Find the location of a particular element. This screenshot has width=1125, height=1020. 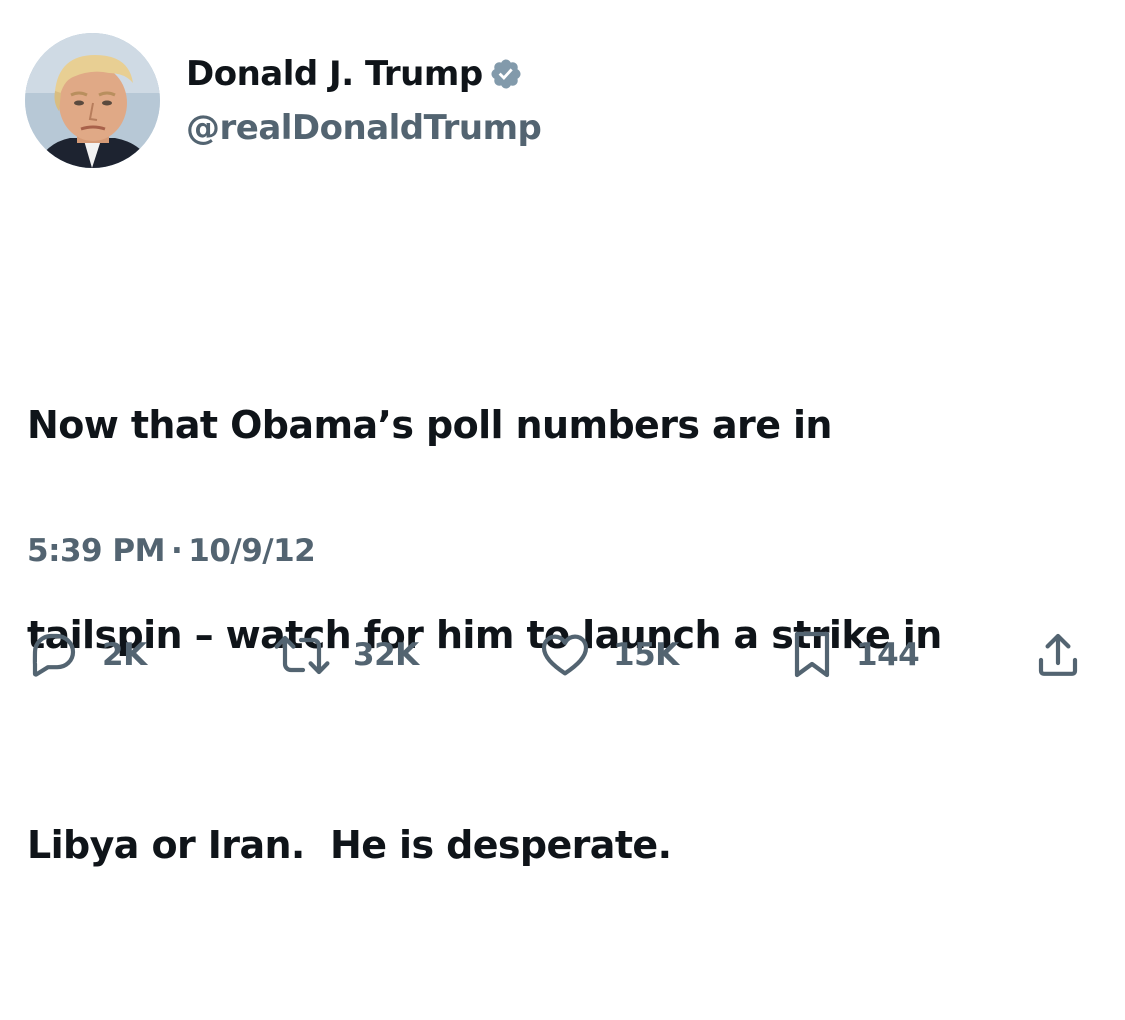

bookmark-icon is located at coordinates (812, 654).